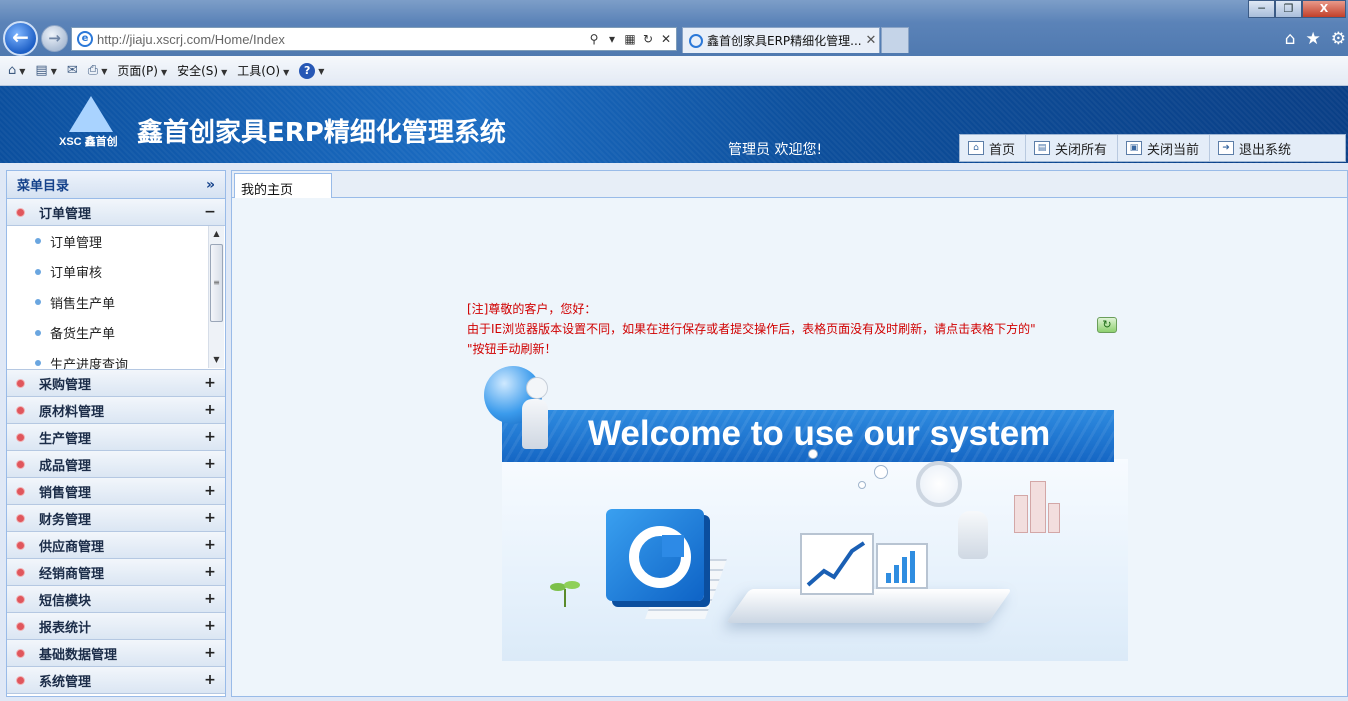 This screenshot has width=1348, height=701. What do you see at coordinates (16, 70) in the screenshot?
I see `home-icon: ⌂ ▼` at bounding box center [16, 70].